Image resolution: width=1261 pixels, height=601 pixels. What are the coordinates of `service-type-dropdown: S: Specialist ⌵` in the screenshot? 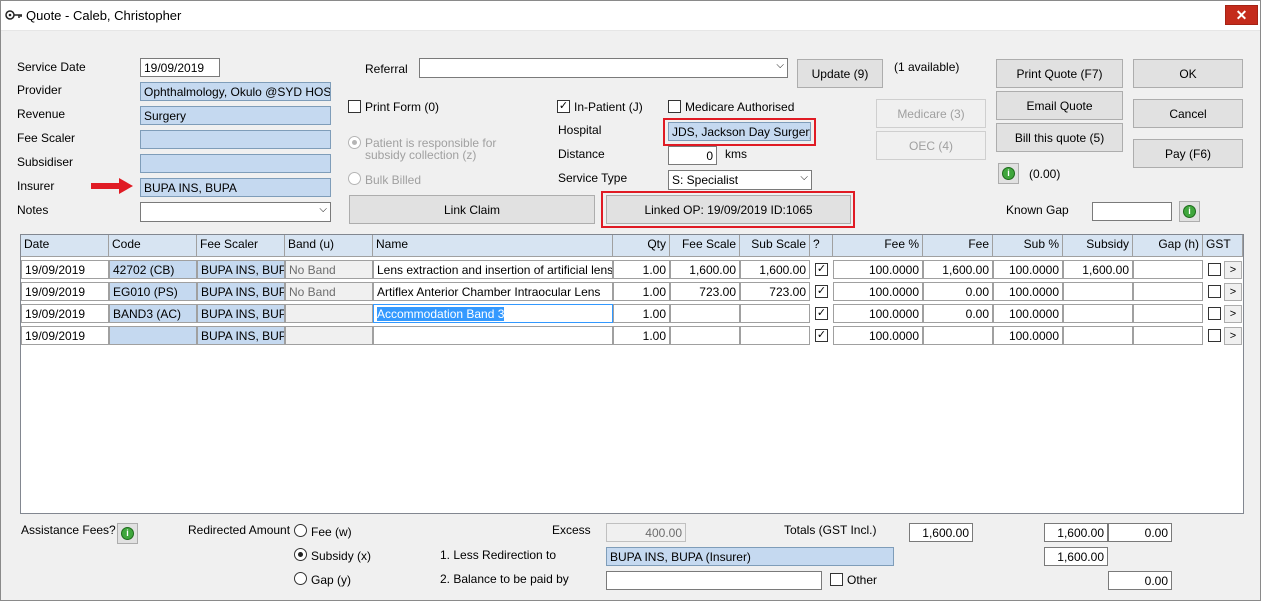 It's located at (740, 180).